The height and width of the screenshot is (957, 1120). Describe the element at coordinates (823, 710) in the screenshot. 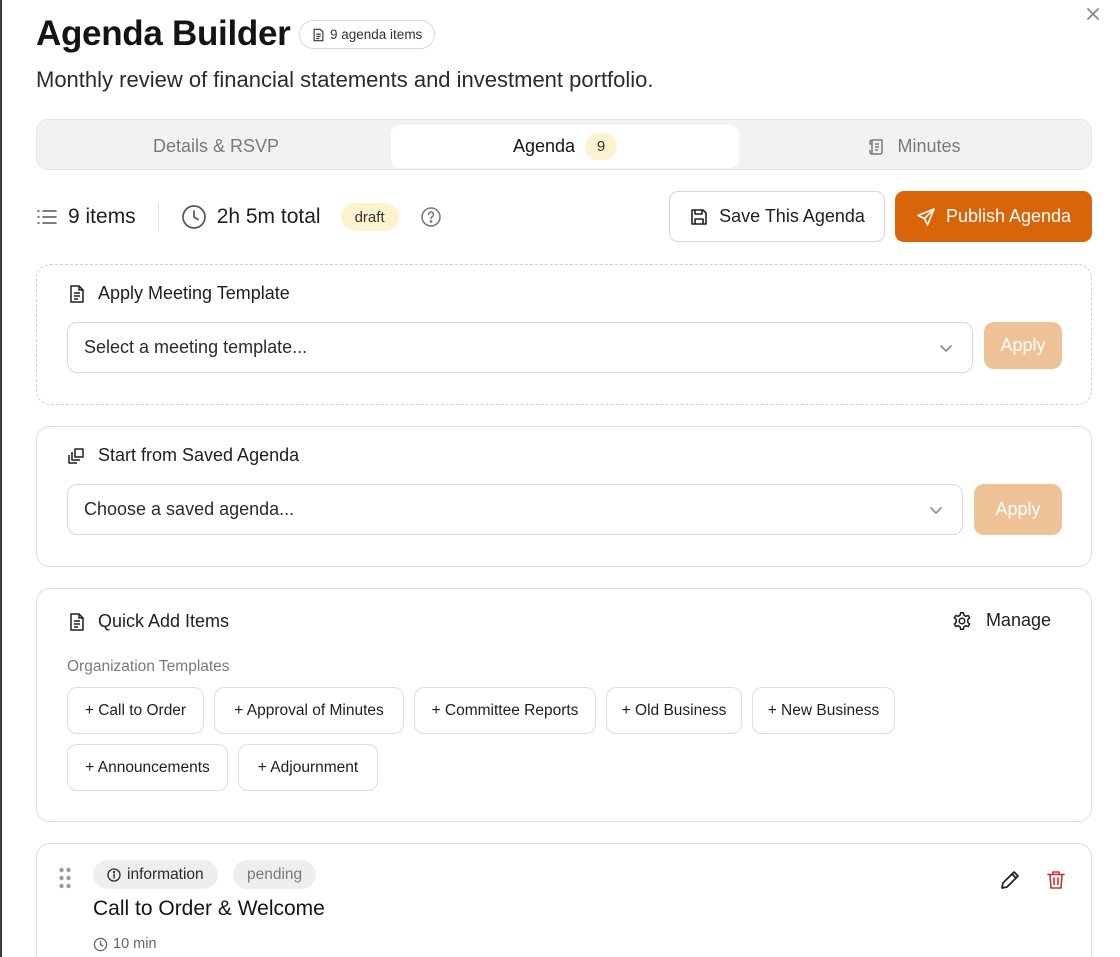

I see `add-new-business-chip: + New Business` at that location.